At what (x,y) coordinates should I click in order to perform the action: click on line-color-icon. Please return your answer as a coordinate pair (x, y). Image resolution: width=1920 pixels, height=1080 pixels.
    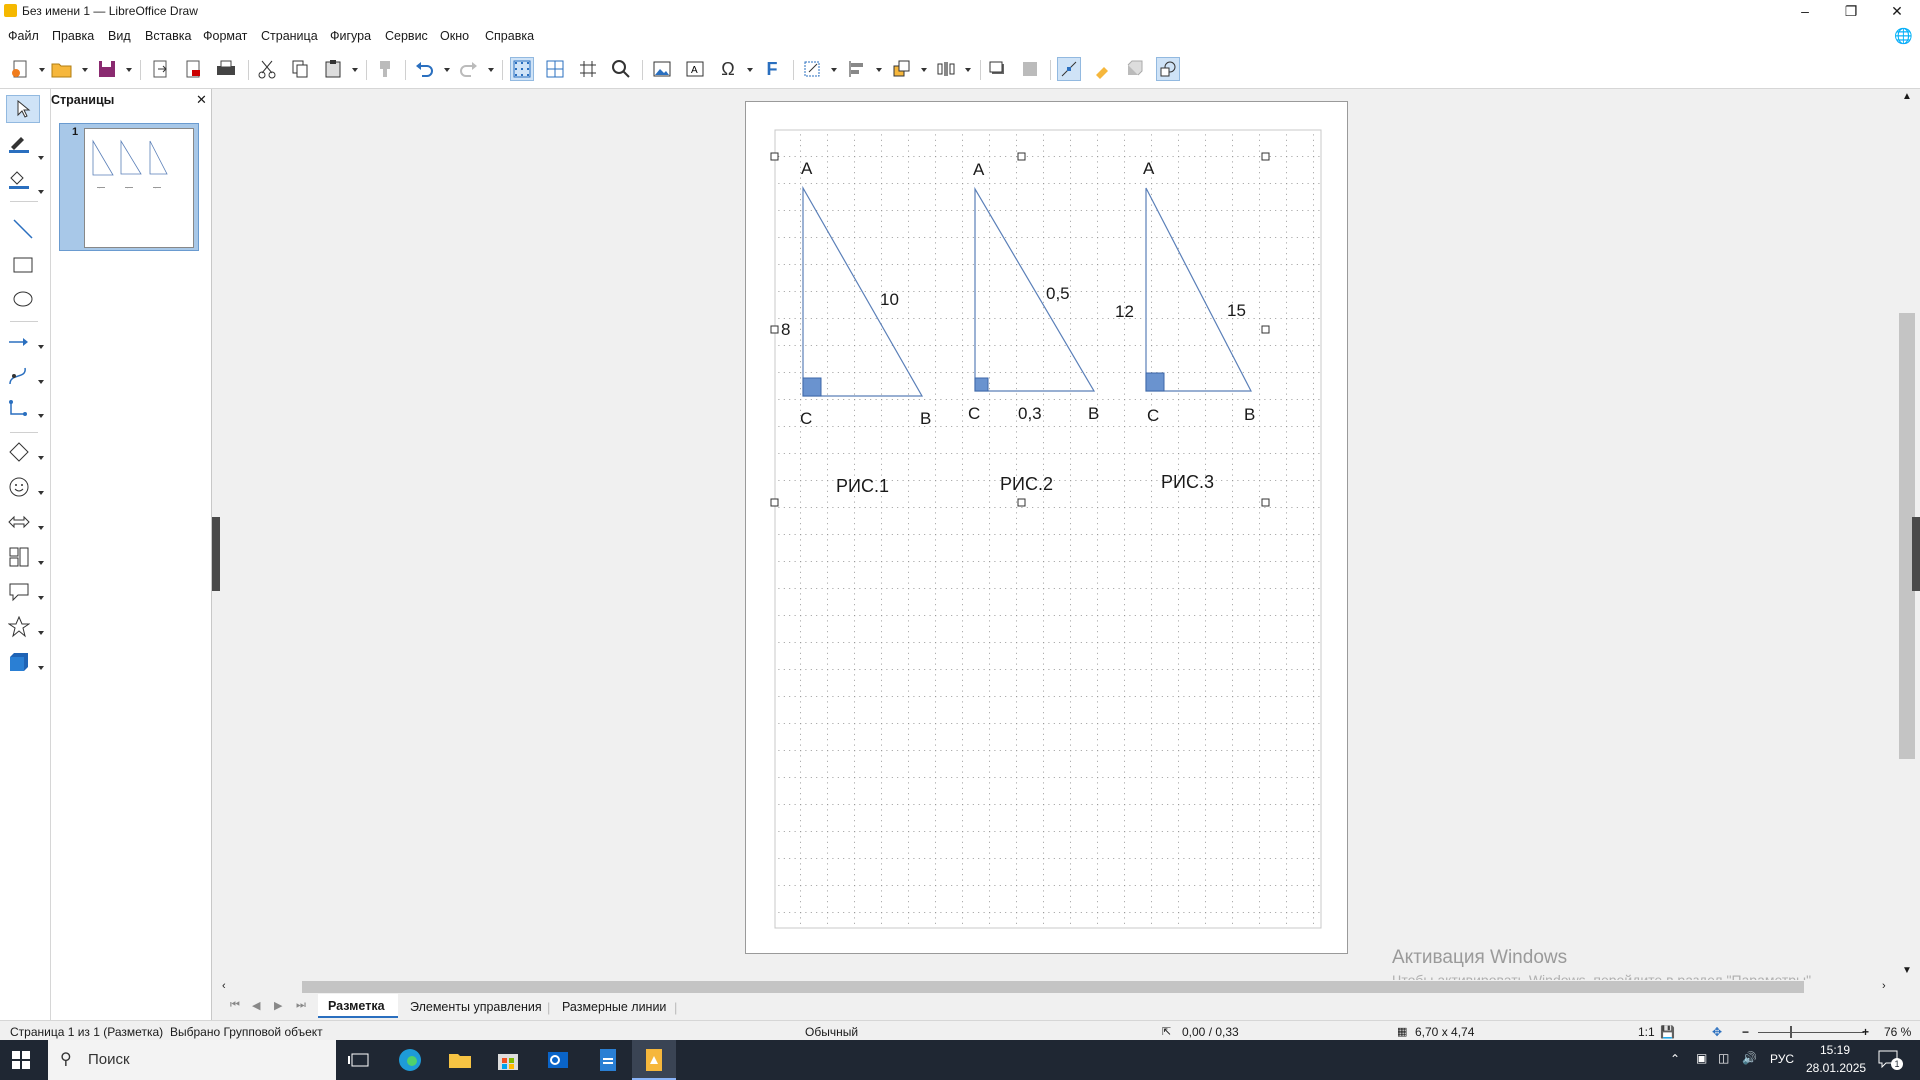
    Looking at the image, I should click on (19, 144).